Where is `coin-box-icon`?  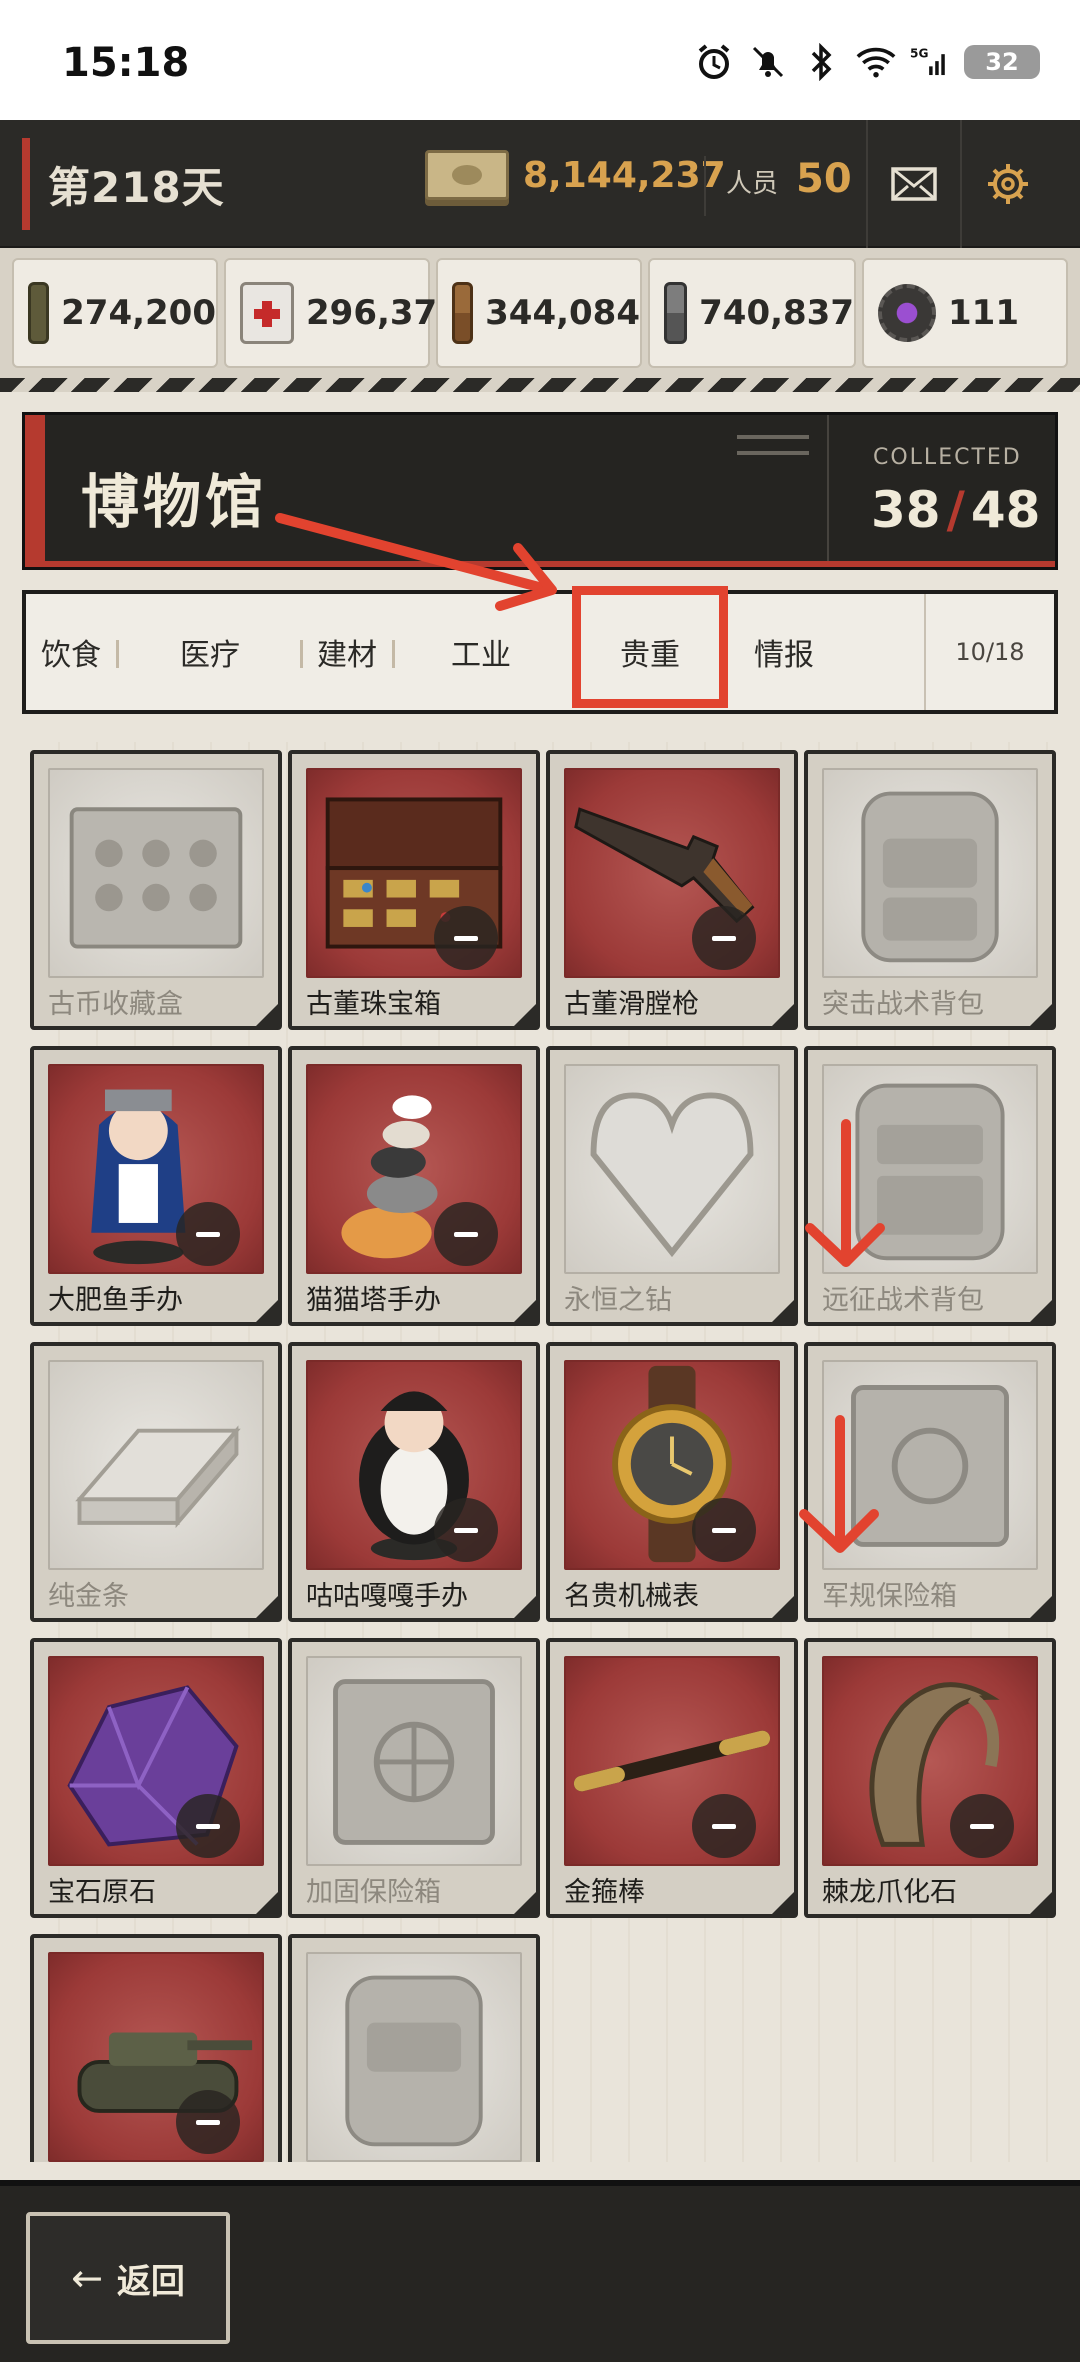 coin-box-icon is located at coordinates (156, 878).